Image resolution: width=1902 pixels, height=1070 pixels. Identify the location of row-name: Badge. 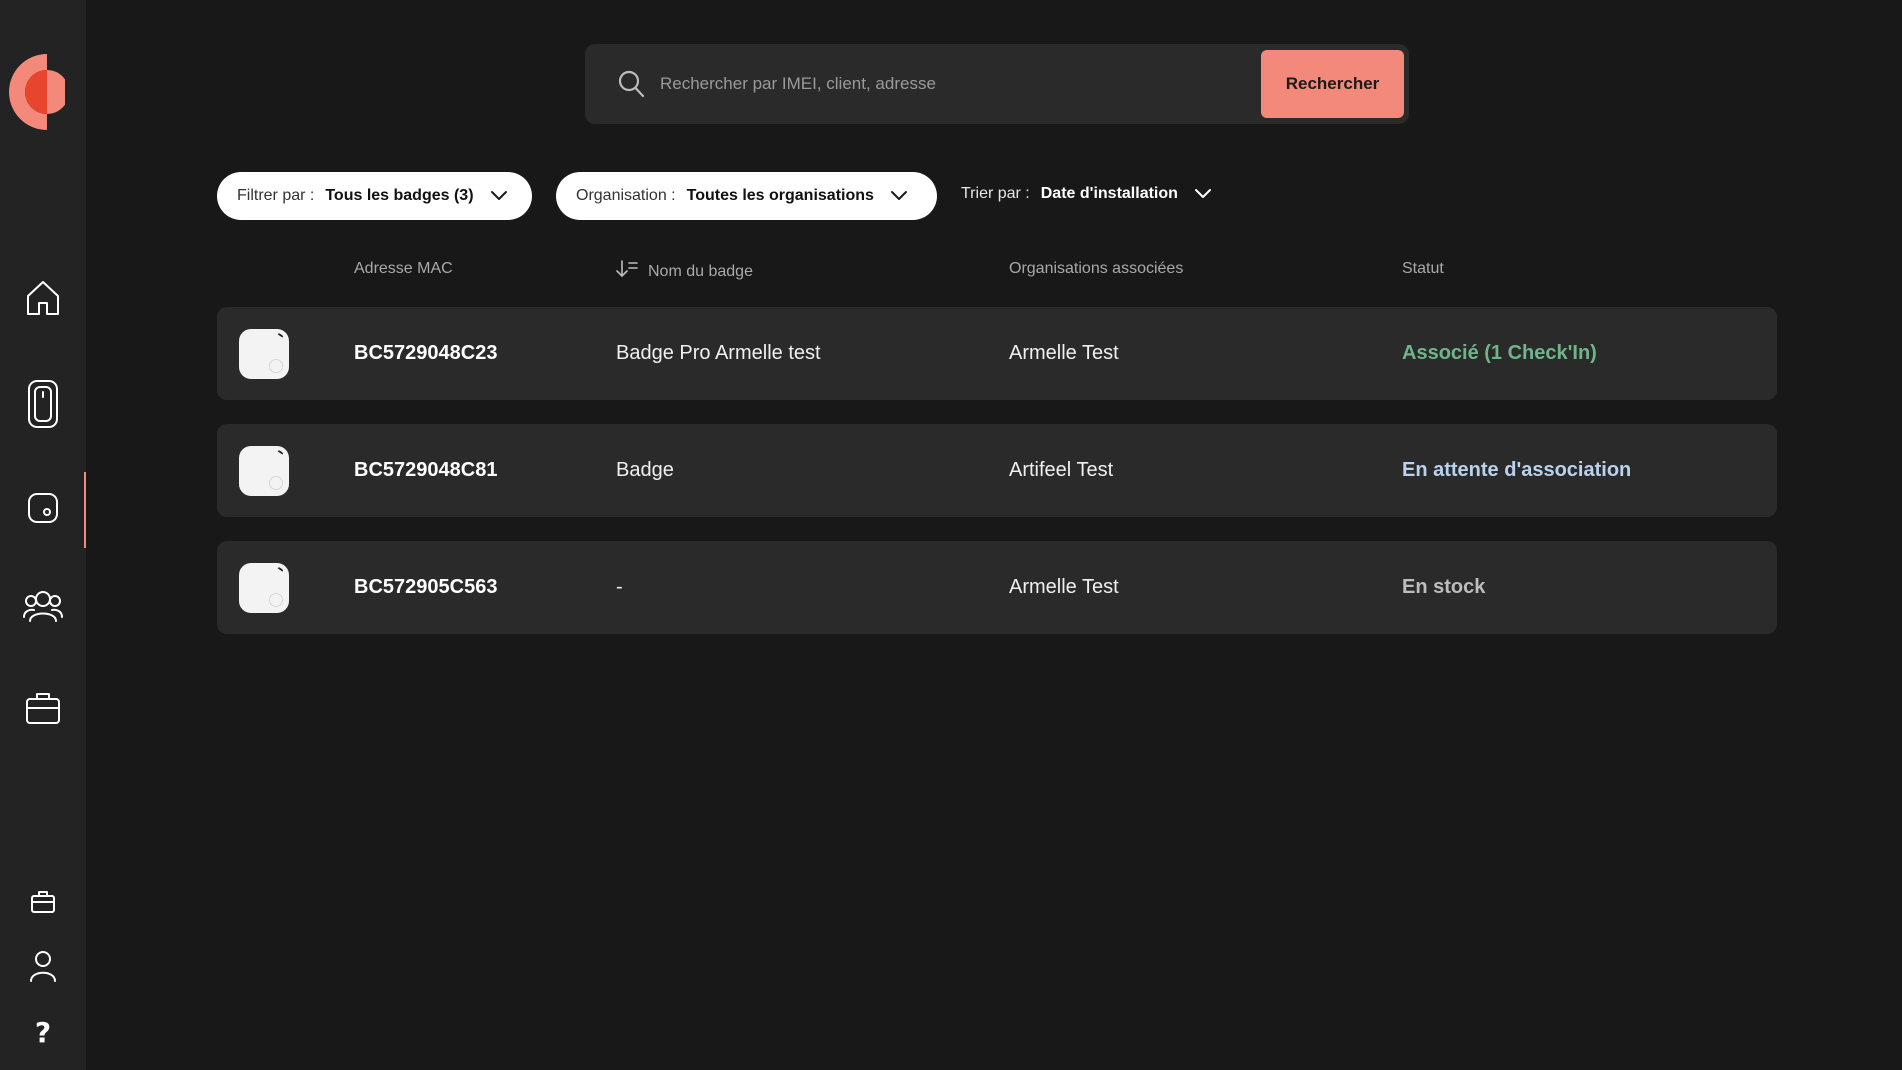
(645, 470).